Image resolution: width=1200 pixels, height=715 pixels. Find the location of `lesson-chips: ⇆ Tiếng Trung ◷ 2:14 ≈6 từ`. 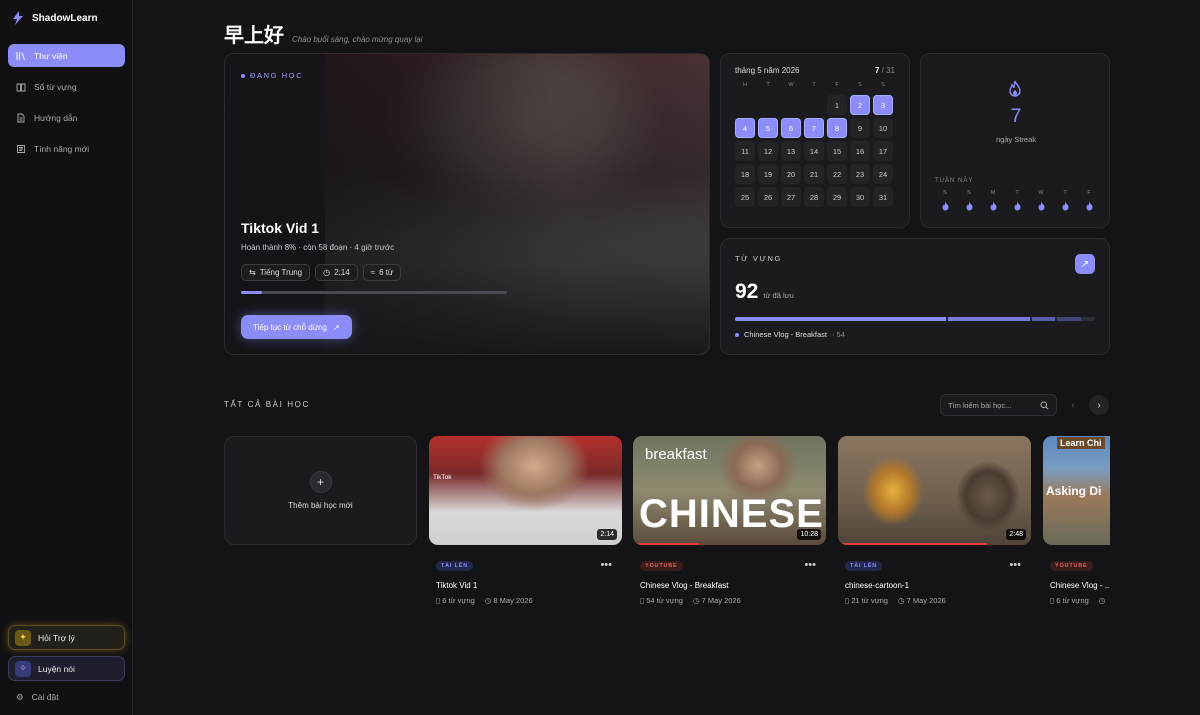

lesson-chips: ⇆ Tiếng Trung ◷ 2:14 ≈6 từ is located at coordinates (321, 272).